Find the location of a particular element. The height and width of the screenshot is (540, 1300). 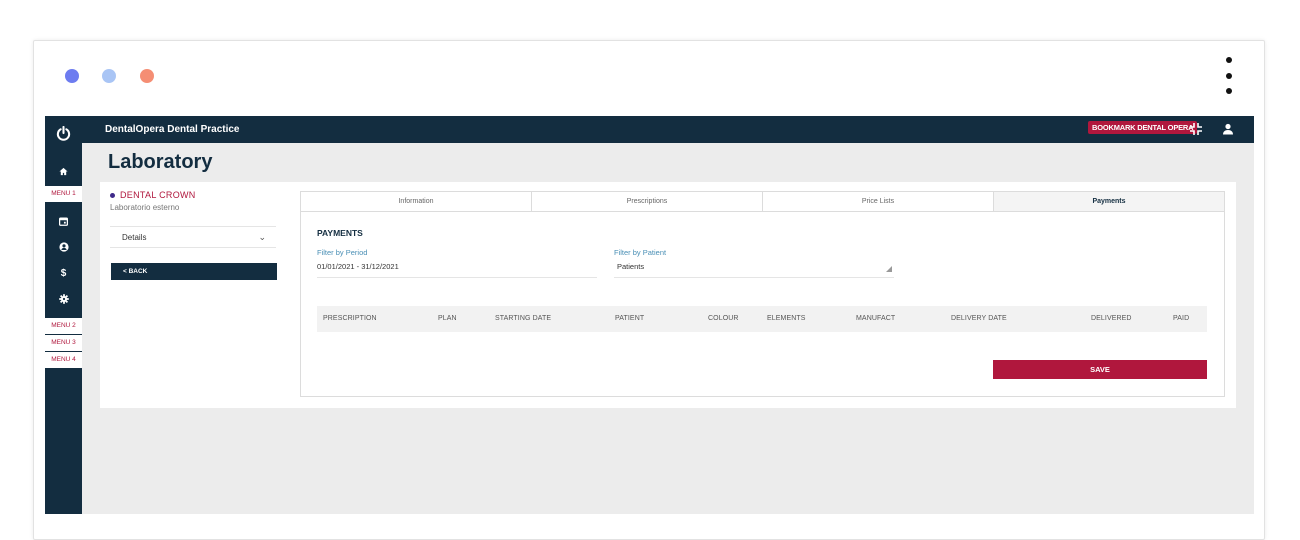

tab-payments: Payments is located at coordinates (1109, 201).